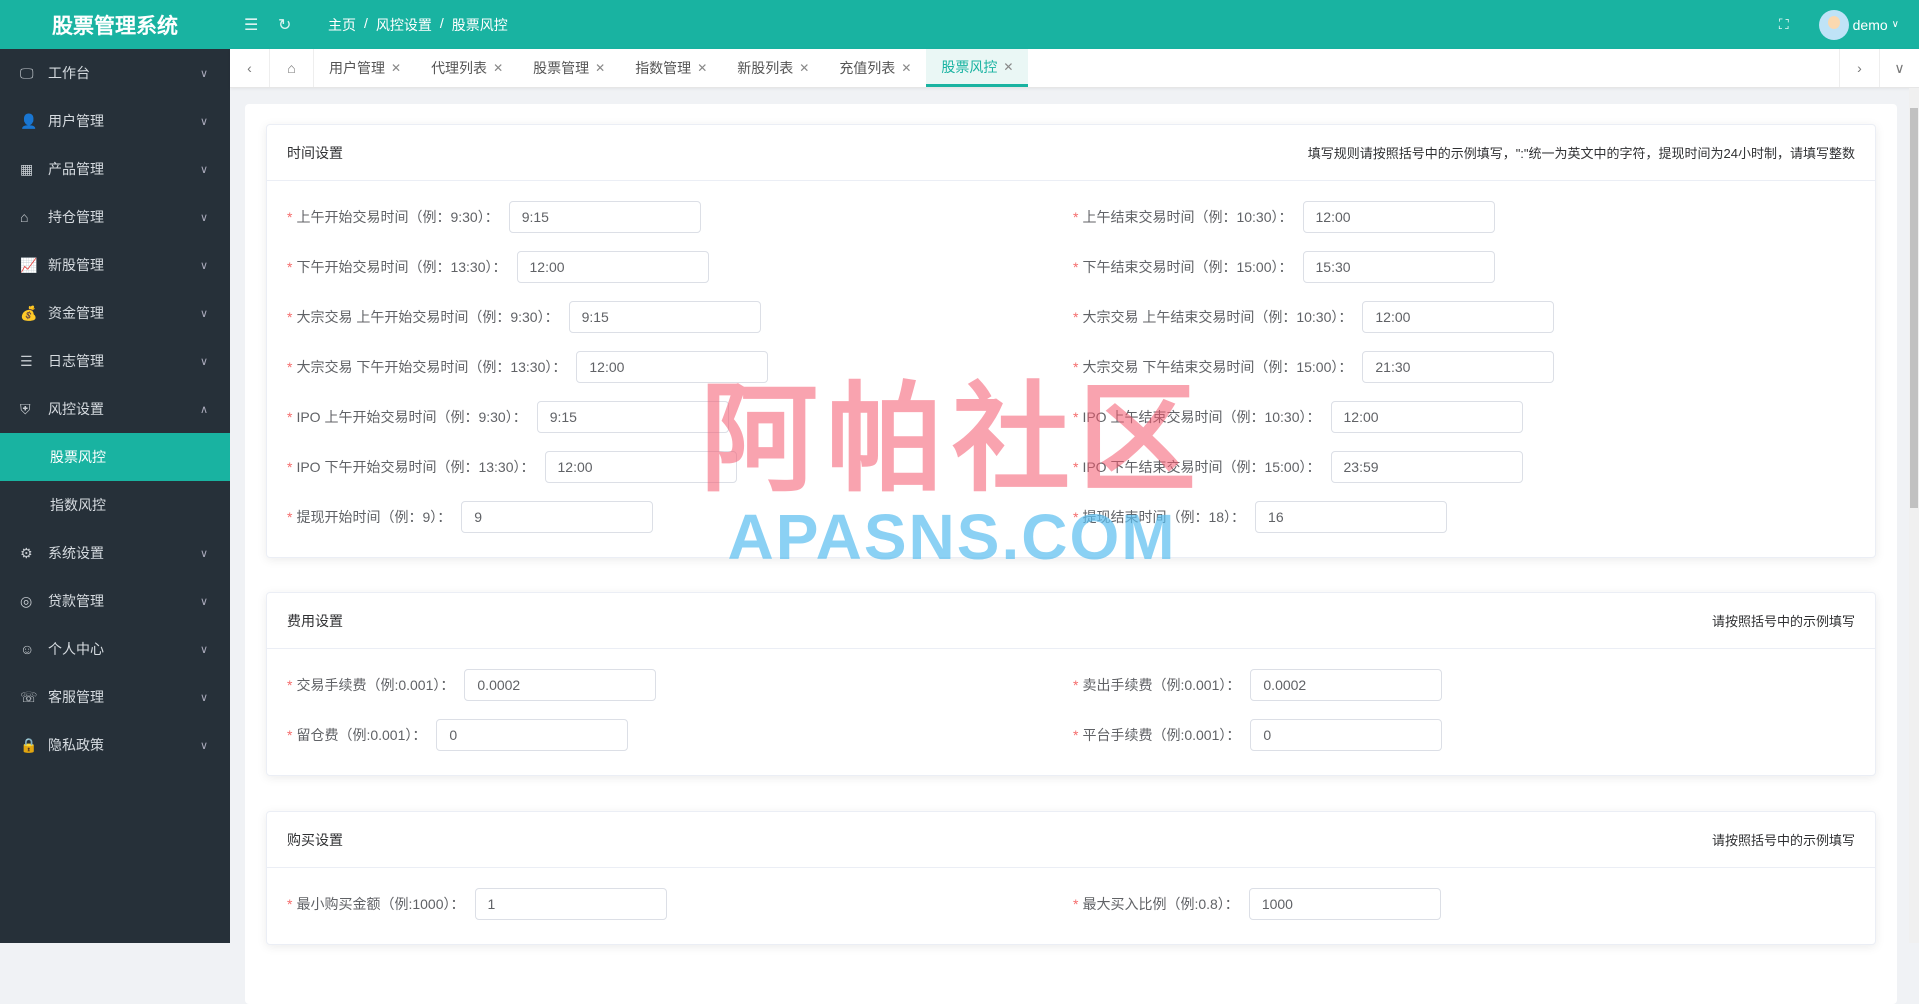 Image resolution: width=1919 pixels, height=1004 pixels. Describe the element at coordinates (773, 68) in the screenshot. I see `tab-4: 新股列表 ✕` at that location.